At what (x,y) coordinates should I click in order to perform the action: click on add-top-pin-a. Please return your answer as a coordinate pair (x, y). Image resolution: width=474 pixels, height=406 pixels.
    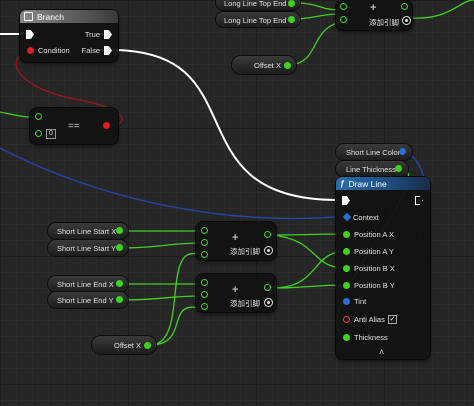
    Looking at the image, I should click on (343, 6).